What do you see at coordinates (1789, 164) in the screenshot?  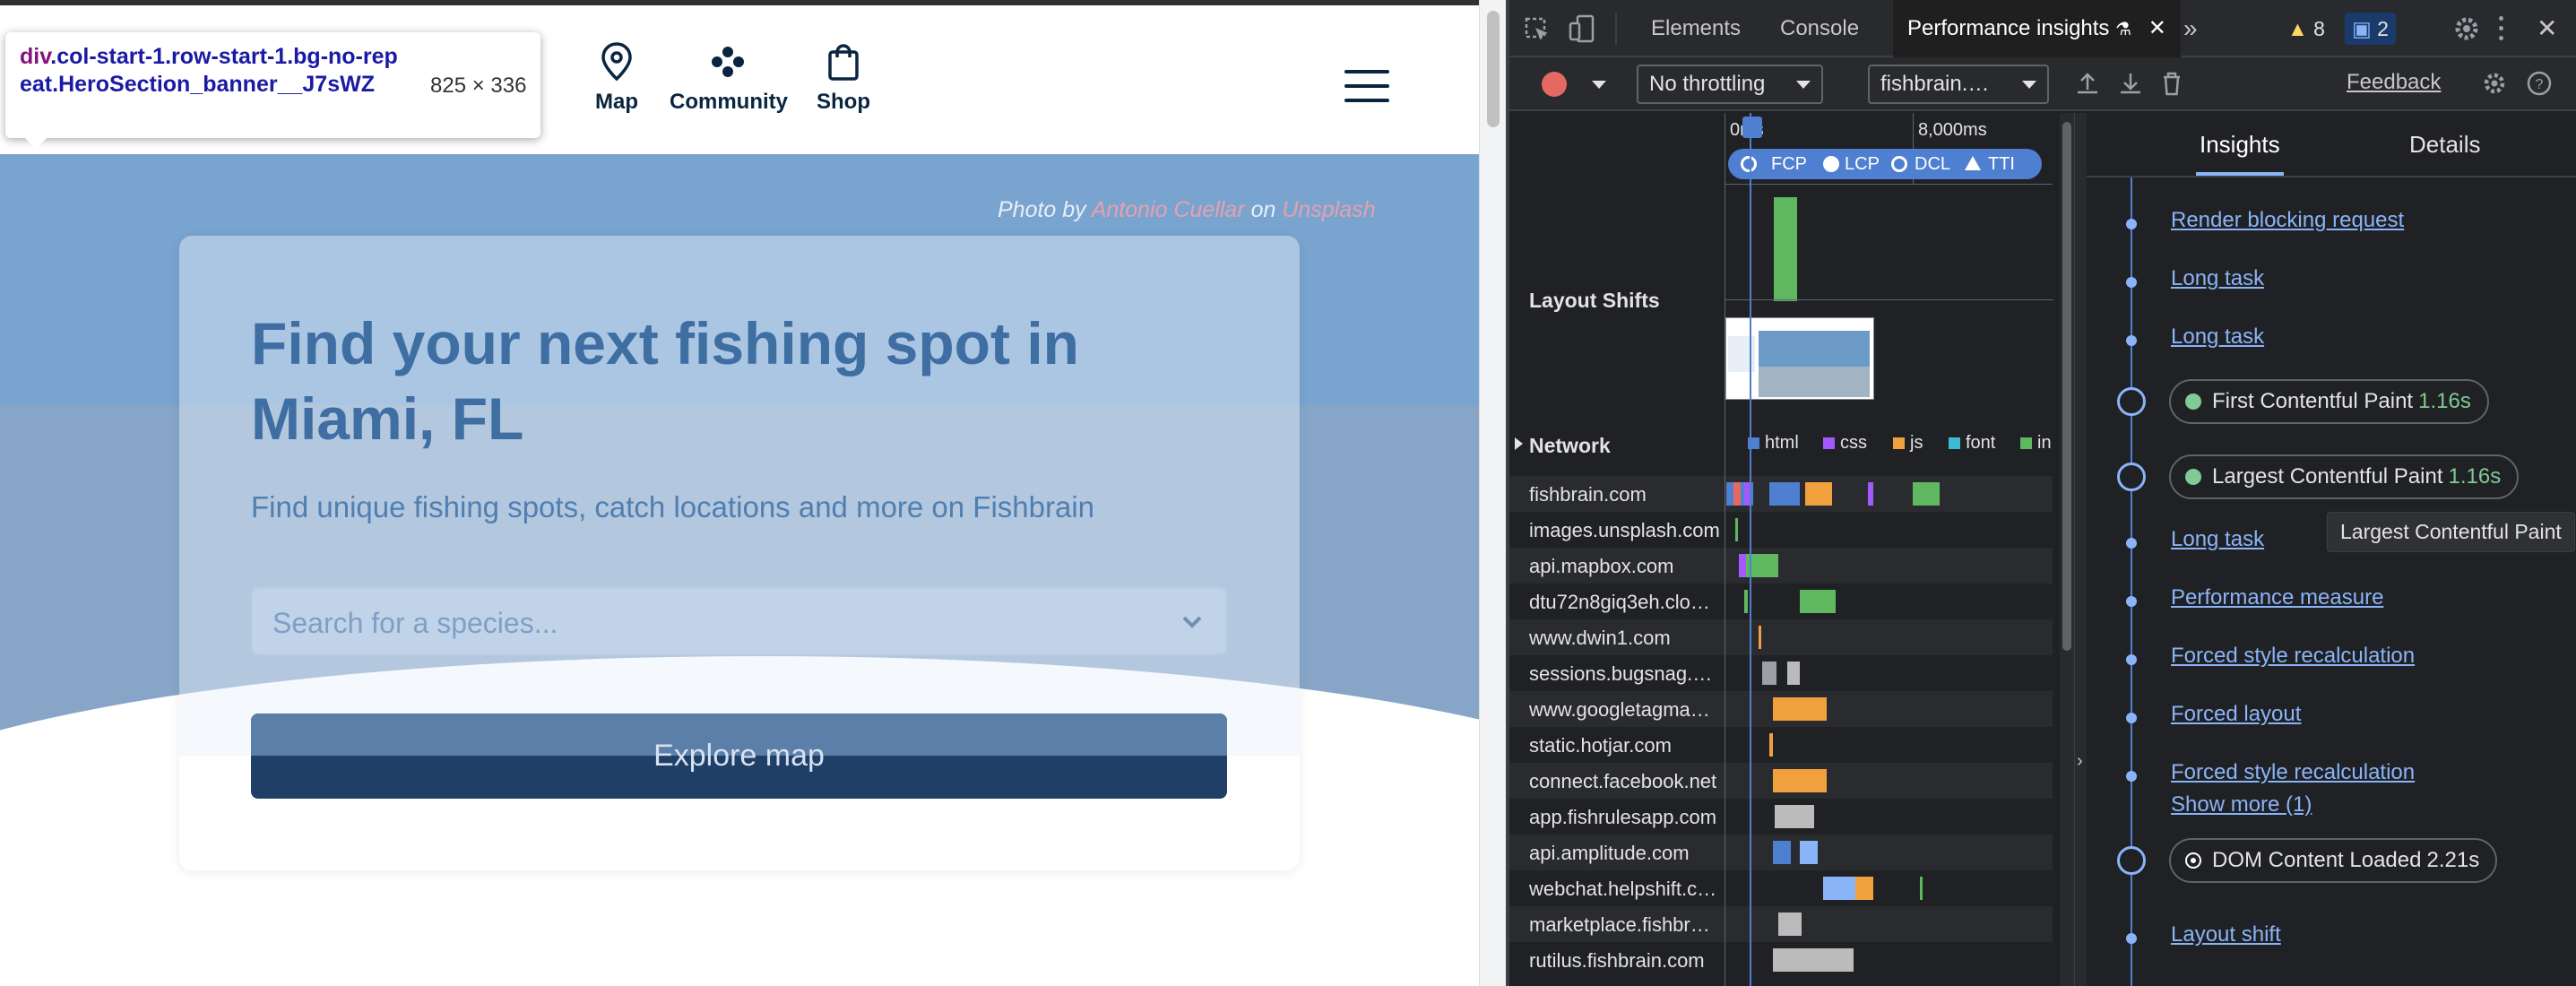 I see `marker-fcp: FCP` at bounding box center [1789, 164].